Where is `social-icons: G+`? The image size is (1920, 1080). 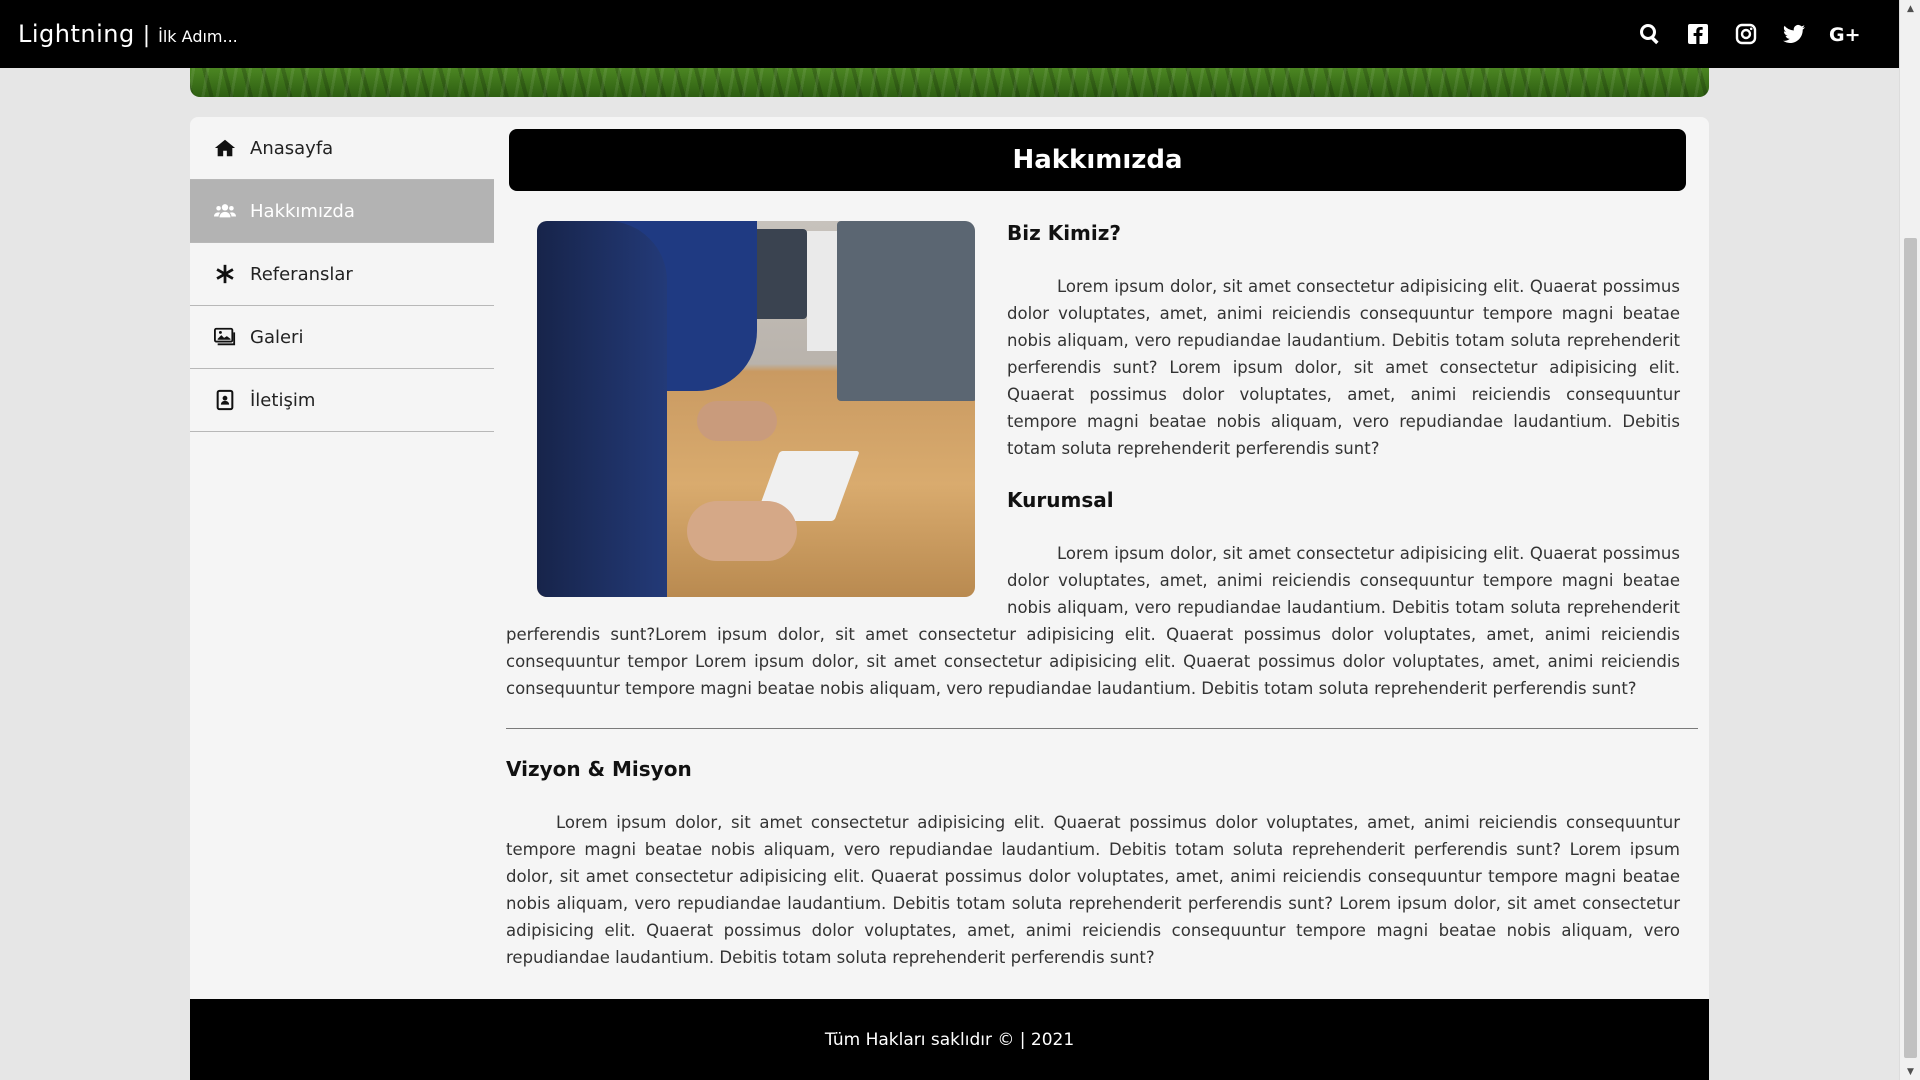
social-icons: G+ is located at coordinates (1759, 34).